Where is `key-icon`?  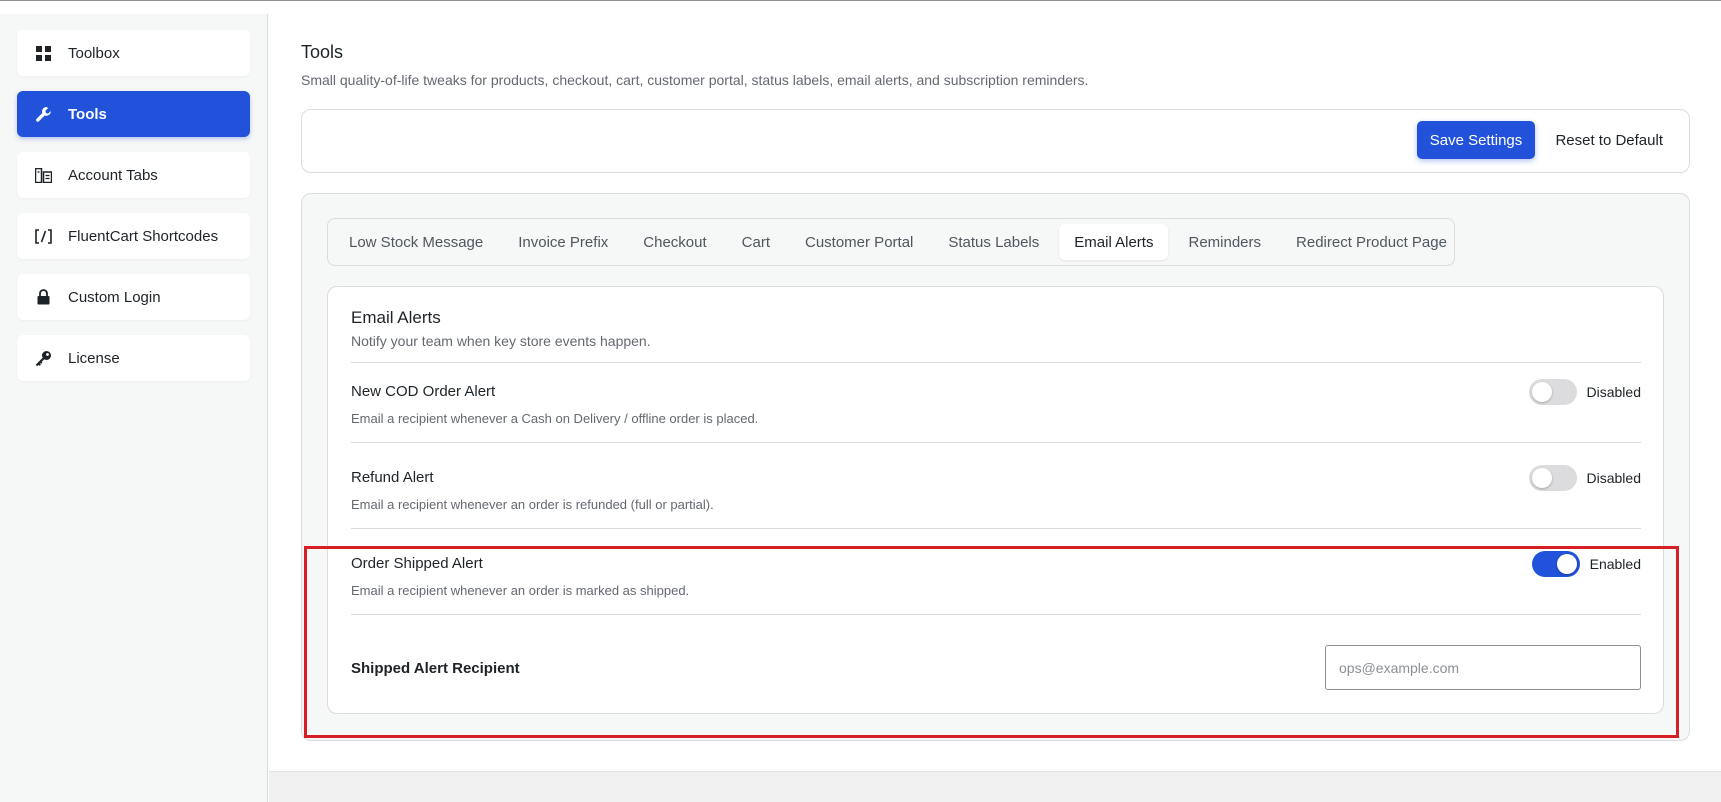
key-icon is located at coordinates (43, 358).